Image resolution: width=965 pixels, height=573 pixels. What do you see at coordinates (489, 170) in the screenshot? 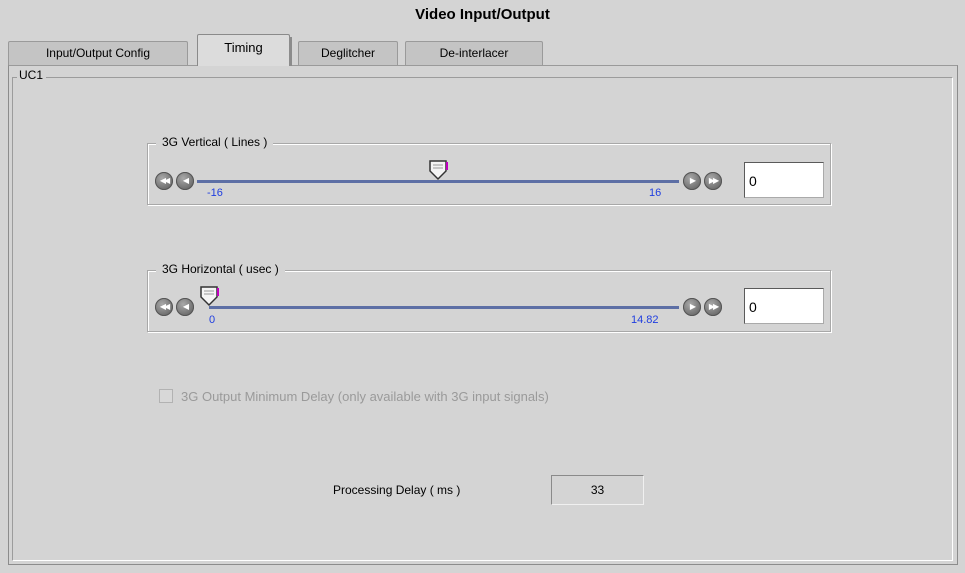
I see `vertical-group: 3G Vertical ( Lines )` at bounding box center [489, 170].